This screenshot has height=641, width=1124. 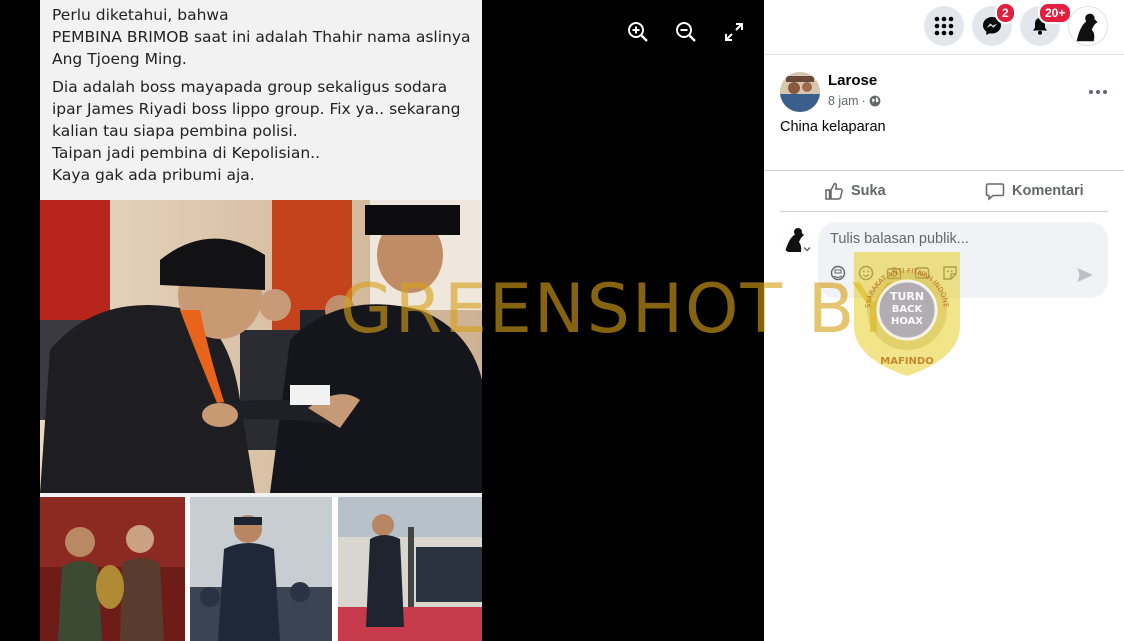 What do you see at coordinates (807, 249) in the screenshot?
I see `chevron-down-icon` at bounding box center [807, 249].